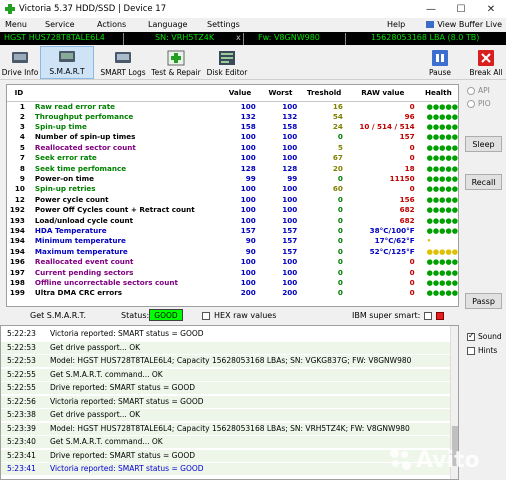 The width and height of the screenshot is (506, 480). What do you see at coordinates (20, 62) in the screenshot?
I see `drive-info-button: Drive Info` at bounding box center [20, 62].